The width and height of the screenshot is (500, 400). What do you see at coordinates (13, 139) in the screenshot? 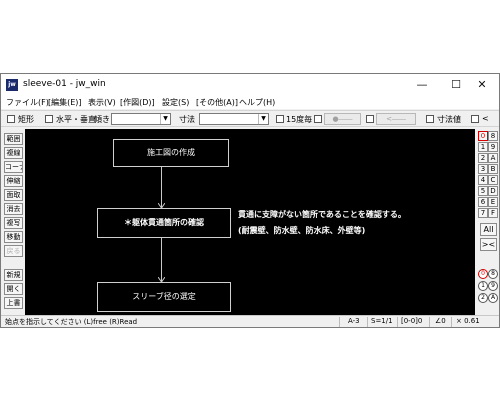
I see `tool-range: 範囲` at bounding box center [13, 139].